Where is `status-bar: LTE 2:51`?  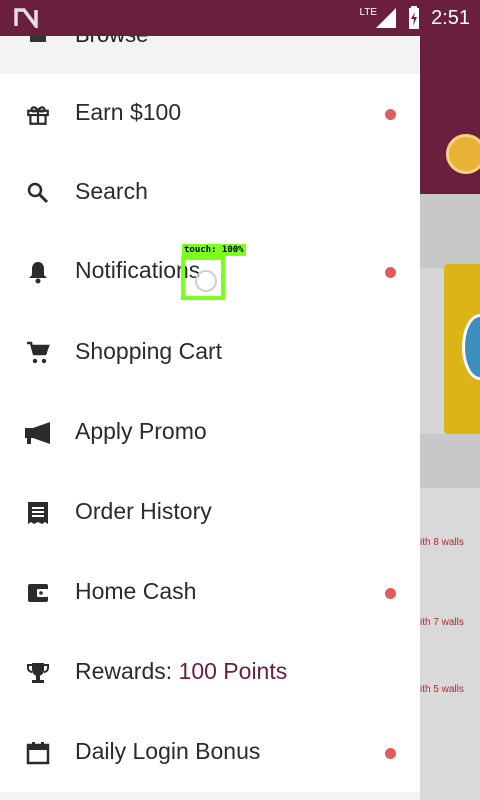 status-bar: LTE 2:51 is located at coordinates (240, 18).